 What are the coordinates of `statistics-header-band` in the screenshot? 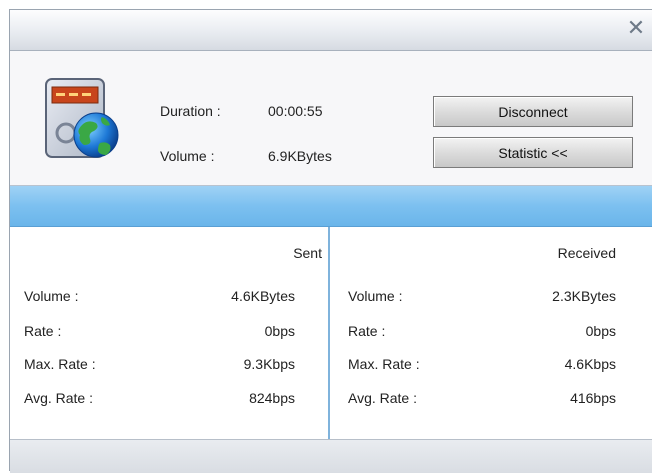 It's located at (331, 206).